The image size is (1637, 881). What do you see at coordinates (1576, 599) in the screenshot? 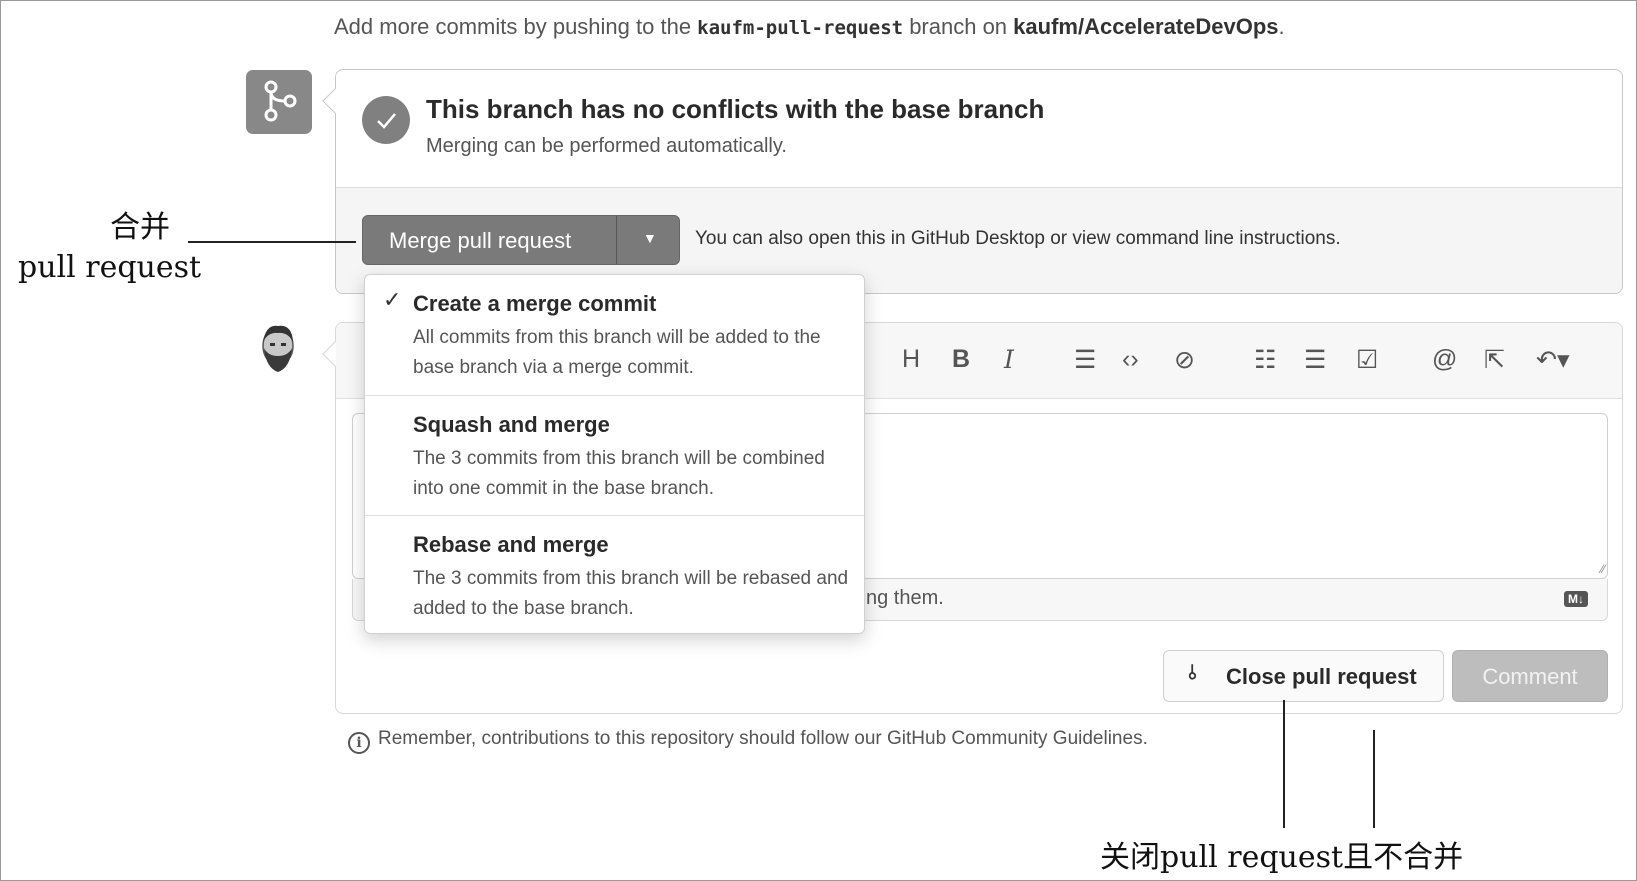
I see `markdown-icon: M↓` at bounding box center [1576, 599].